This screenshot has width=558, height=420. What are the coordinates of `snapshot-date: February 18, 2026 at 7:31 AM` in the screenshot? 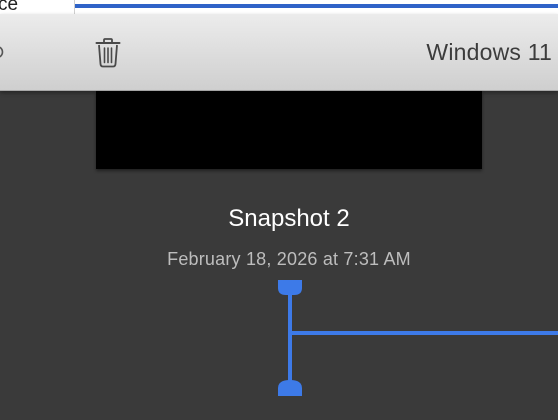 It's located at (289, 259).